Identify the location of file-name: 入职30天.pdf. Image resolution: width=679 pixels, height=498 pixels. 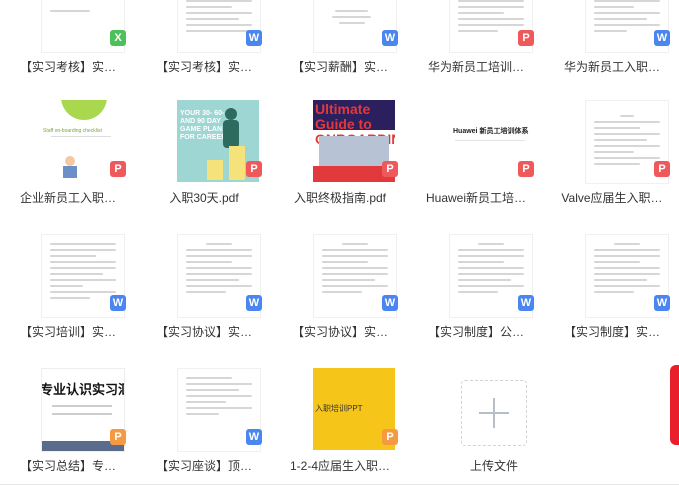
(204, 198).